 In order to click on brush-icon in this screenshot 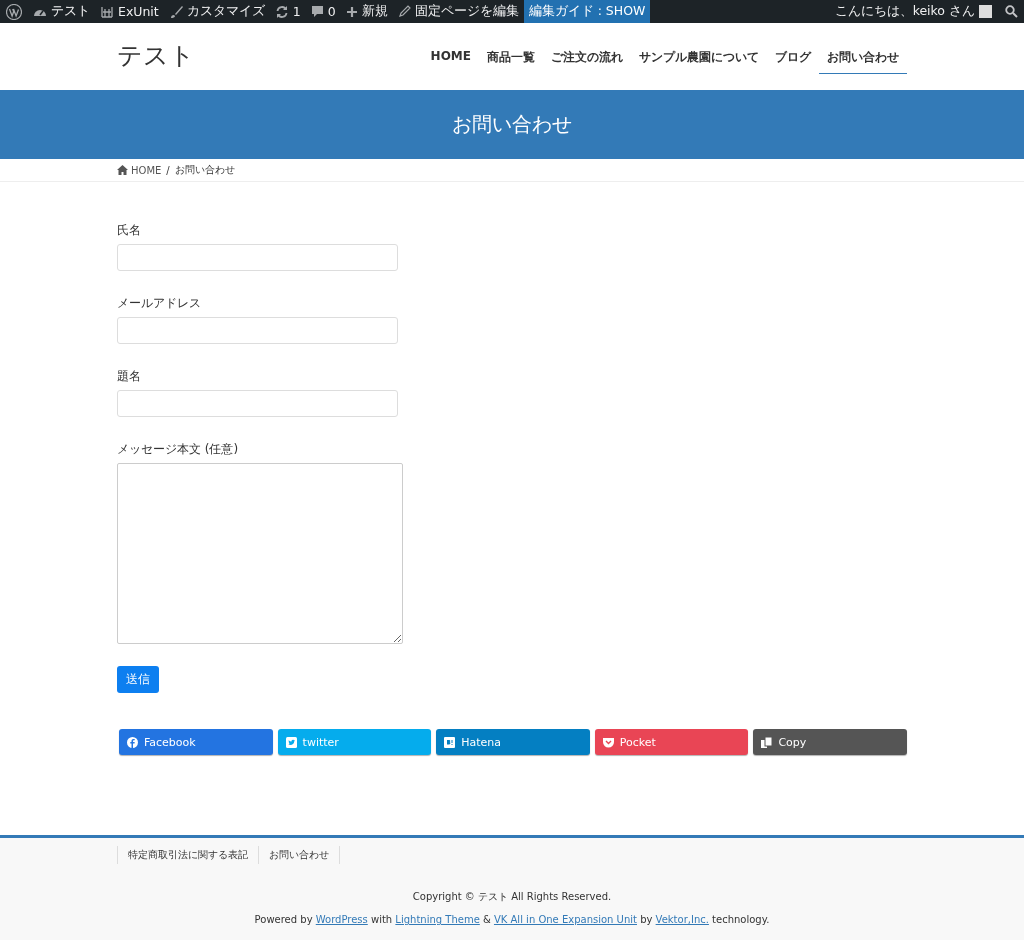, I will do `click(175, 11)`.